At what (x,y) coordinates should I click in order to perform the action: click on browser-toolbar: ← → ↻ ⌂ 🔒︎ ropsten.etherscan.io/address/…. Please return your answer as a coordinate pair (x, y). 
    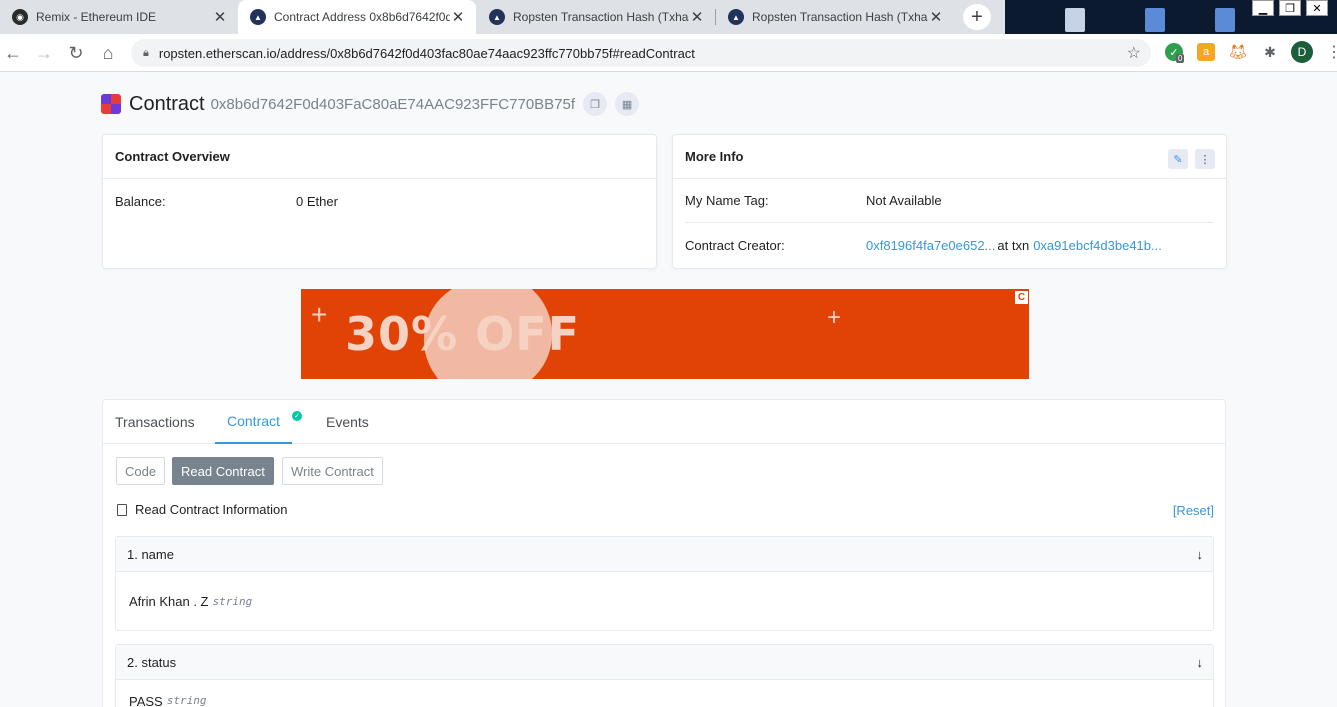
    Looking at the image, I should click on (668, 53).